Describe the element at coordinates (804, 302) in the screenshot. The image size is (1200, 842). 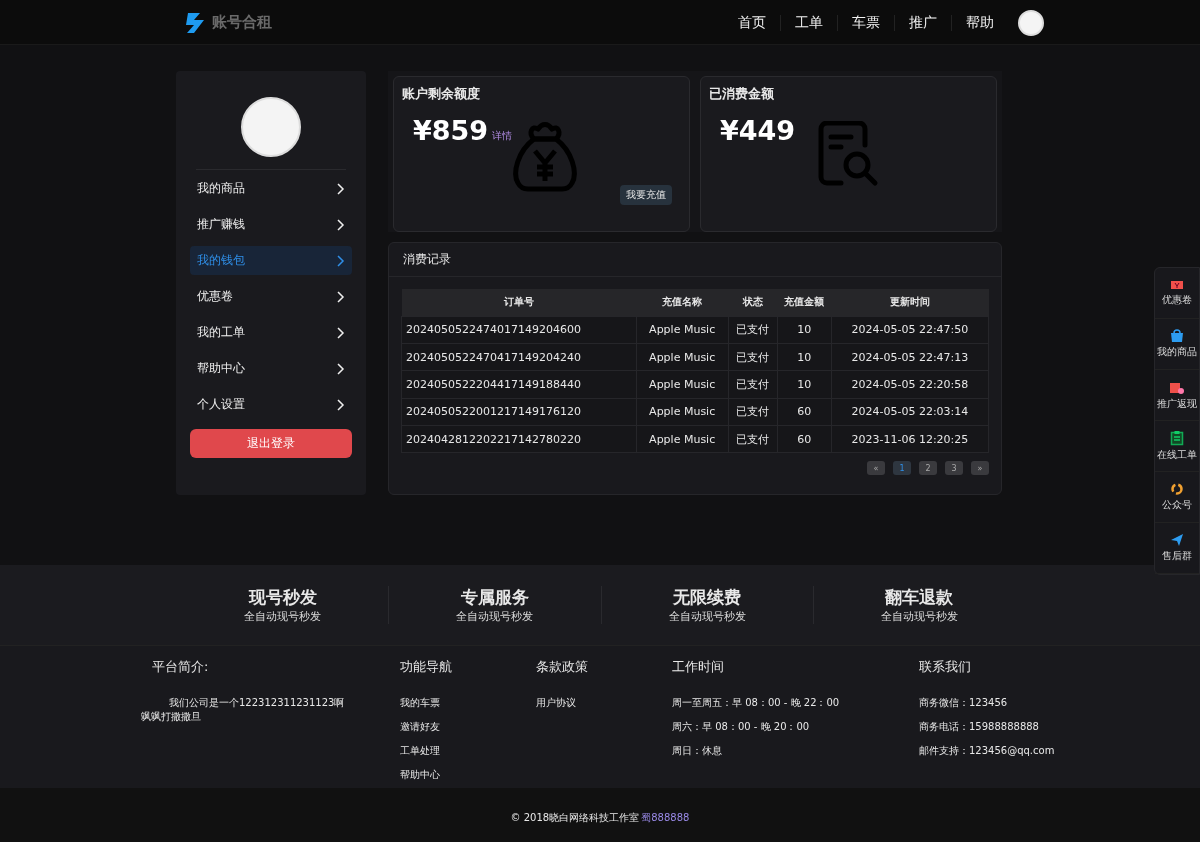
I see `column-header: 充值金额` at that location.